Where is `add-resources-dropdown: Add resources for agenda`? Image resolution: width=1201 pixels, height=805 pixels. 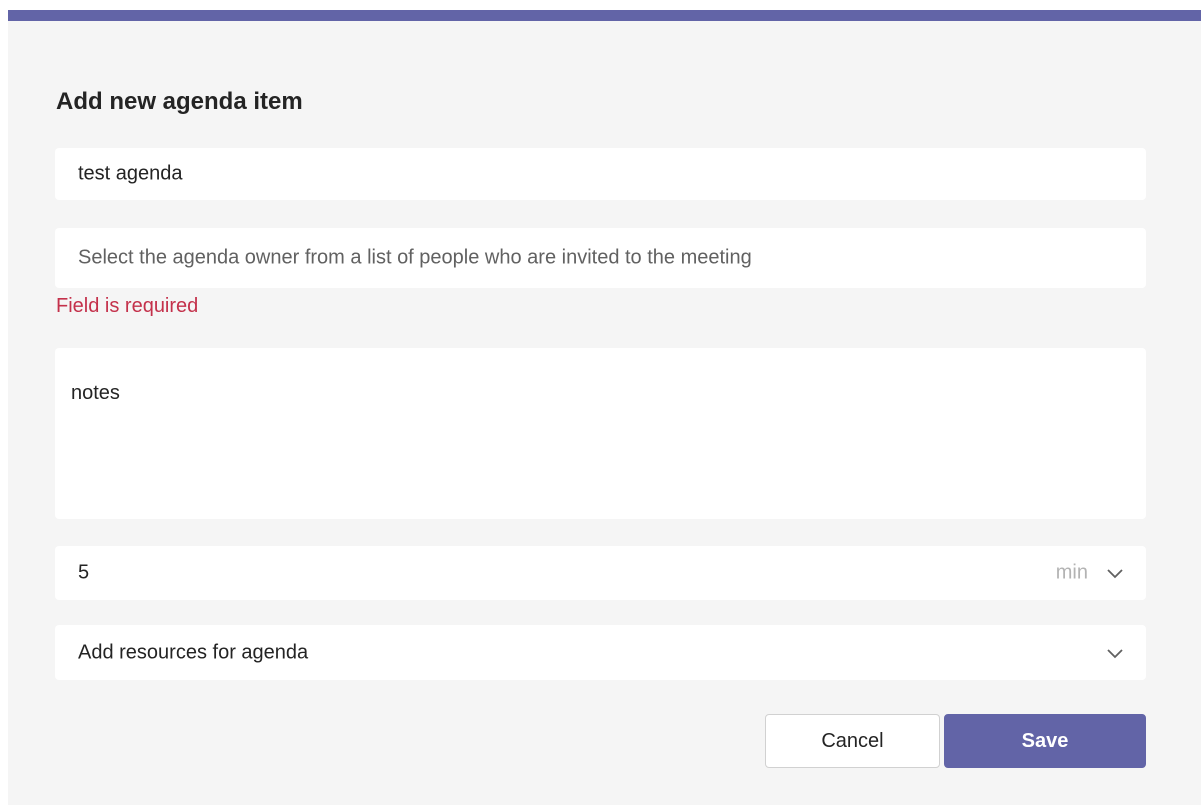
add-resources-dropdown: Add resources for agenda is located at coordinates (600, 652).